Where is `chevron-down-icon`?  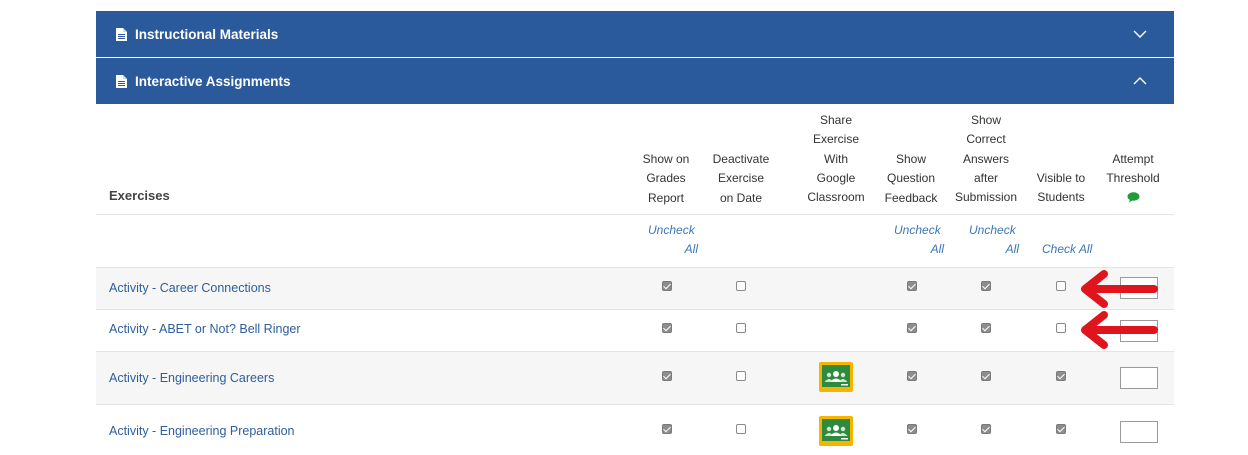
chevron-down-icon is located at coordinates (1140, 34).